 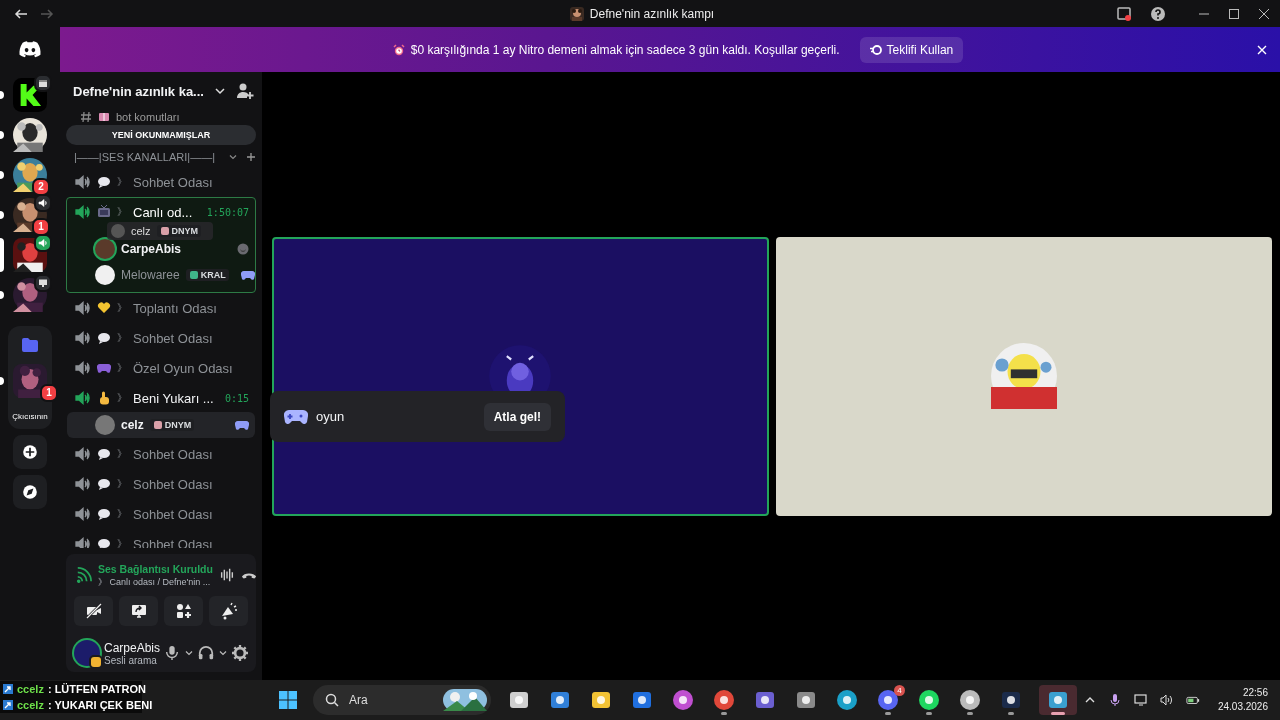 I want to click on join-button: Atla gel!, so click(x=517, y=416).